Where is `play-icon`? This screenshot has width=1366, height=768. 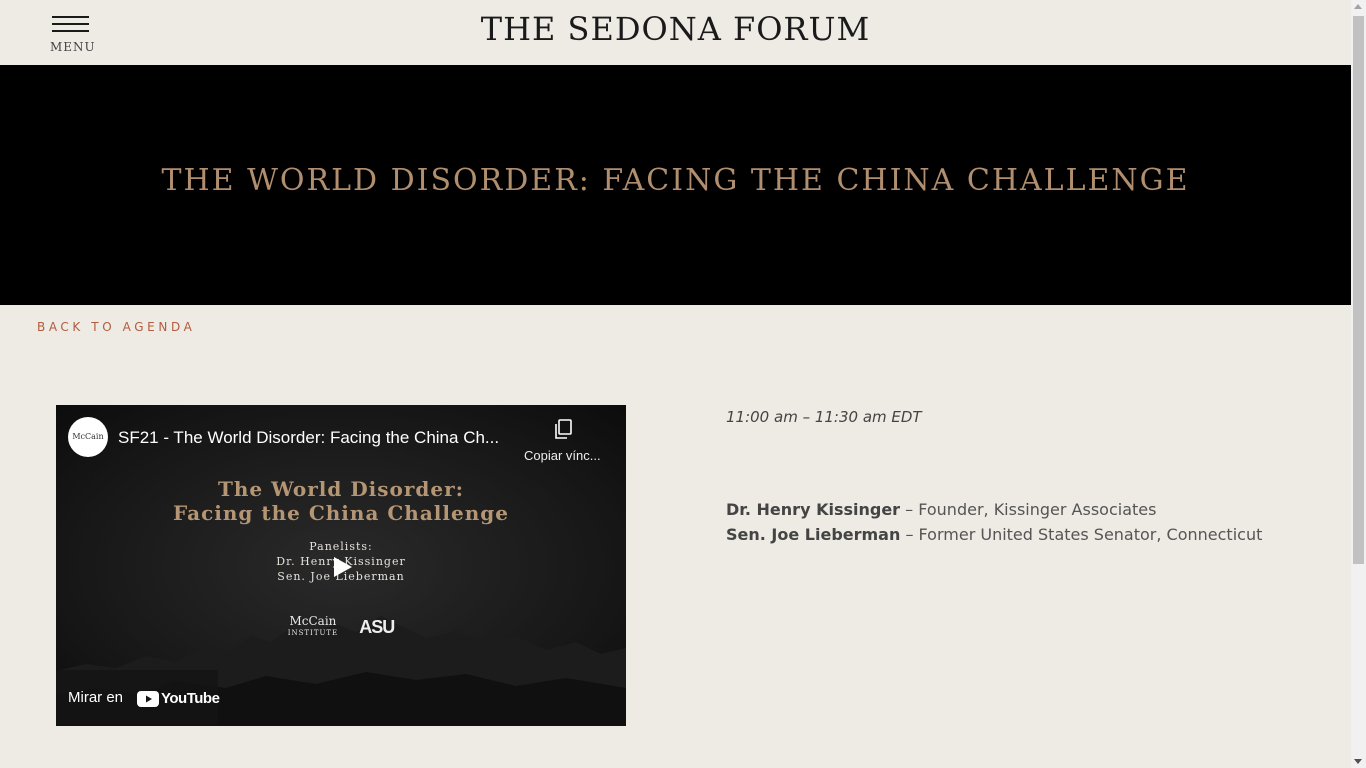 play-icon is located at coordinates (342, 567).